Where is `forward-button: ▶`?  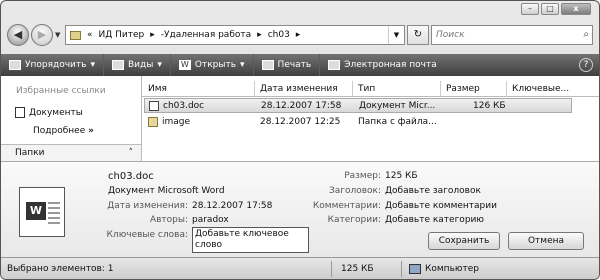
forward-button: ▶ is located at coordinates (42, 35).